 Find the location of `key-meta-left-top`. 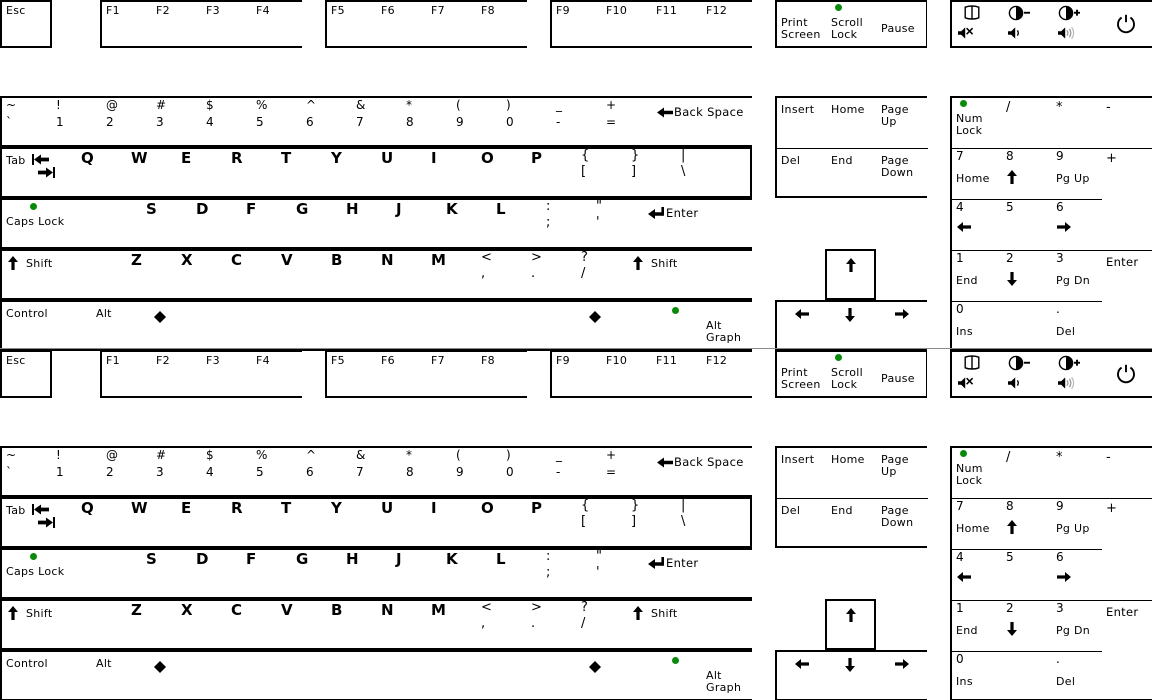

key-meta-left-top is located at coordinates (180, 325).